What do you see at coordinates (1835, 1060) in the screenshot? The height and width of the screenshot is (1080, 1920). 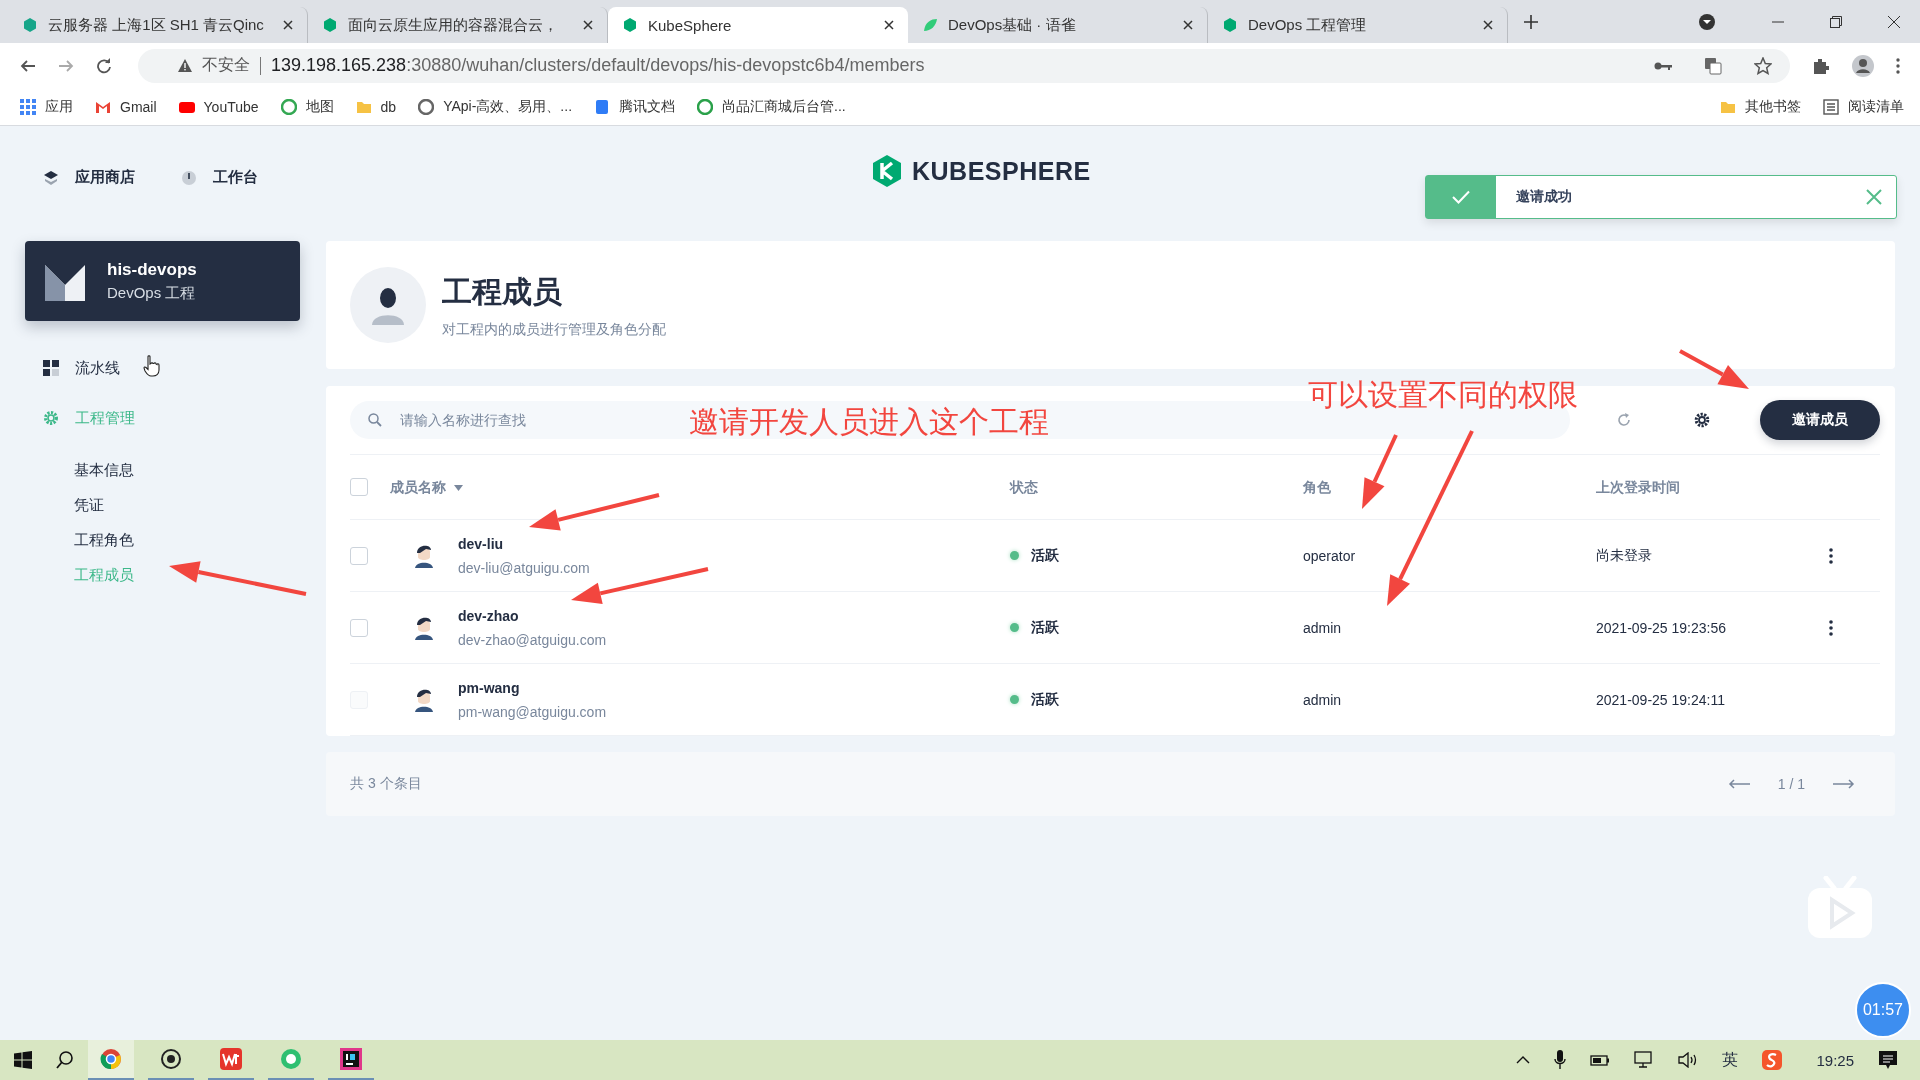 I see `clock: 19:25` at bounding box center [1835, 1060].